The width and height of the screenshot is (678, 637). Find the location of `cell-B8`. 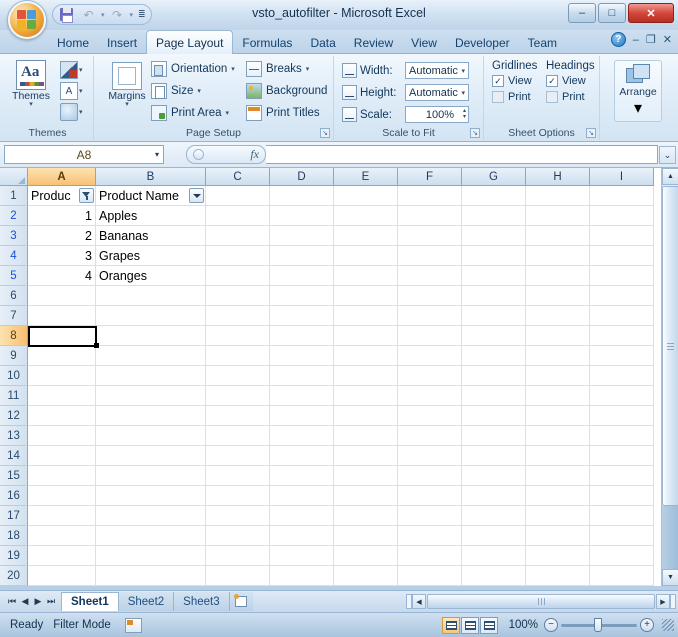

cell-B8 is located at coordinates (151, 336).